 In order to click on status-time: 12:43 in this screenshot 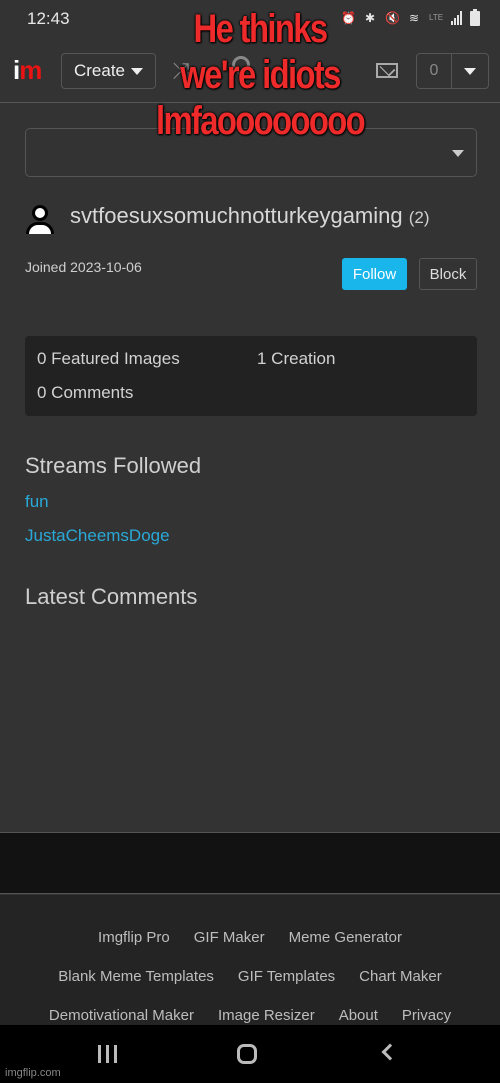, I will do `click(48, 18)`.